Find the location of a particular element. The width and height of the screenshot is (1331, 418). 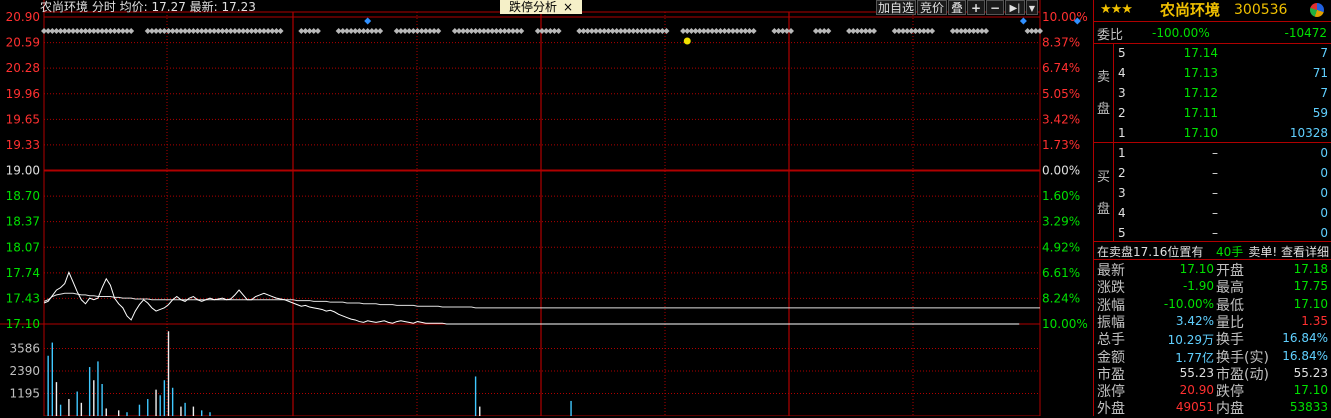

view-details-link: 卖单! 查看详细 is located at coordinates (1288, 251).